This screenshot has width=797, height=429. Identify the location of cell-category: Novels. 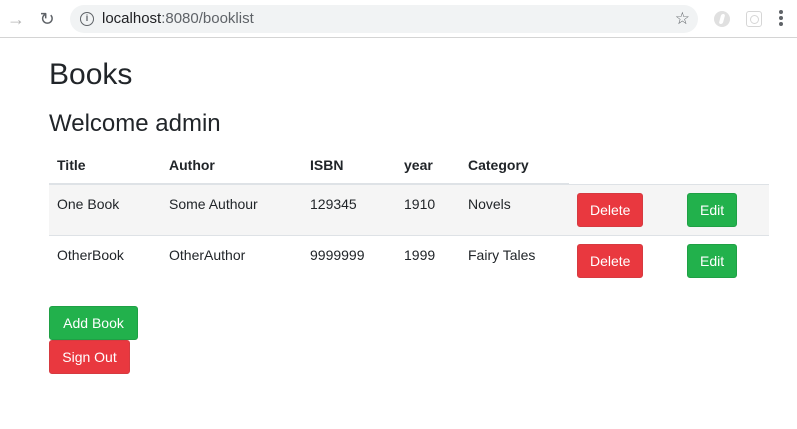
(514, 209).